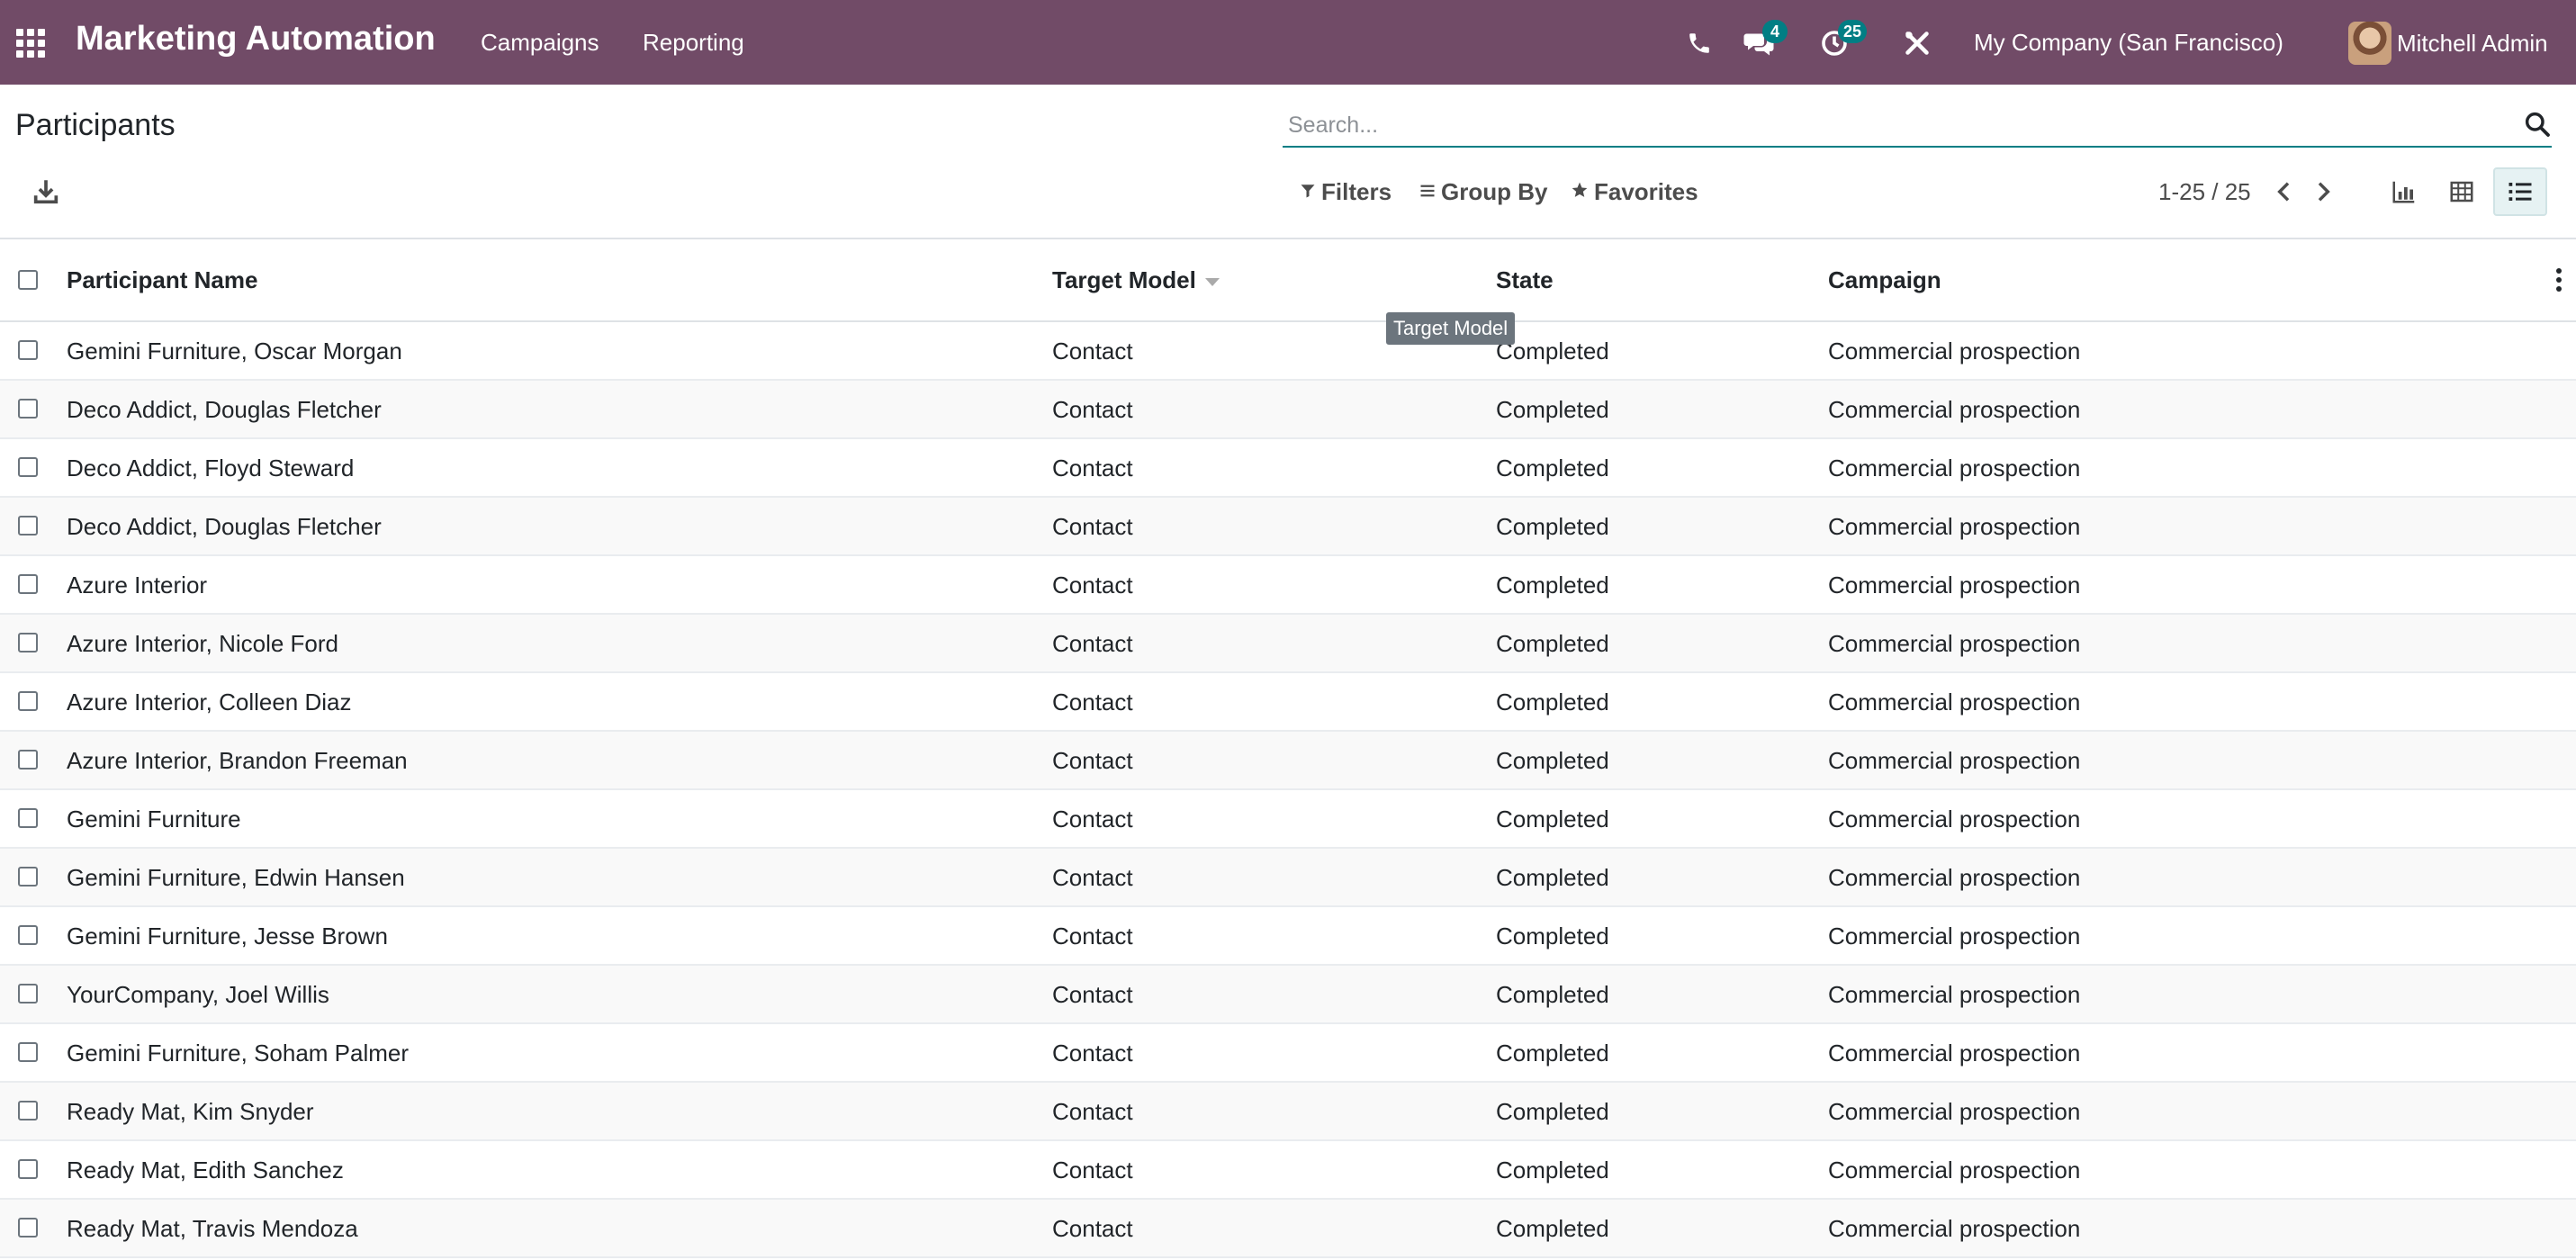 The image size is (2576, 1260). I want to click on user-menu: Mitchell Admin, so click(2448, 43).